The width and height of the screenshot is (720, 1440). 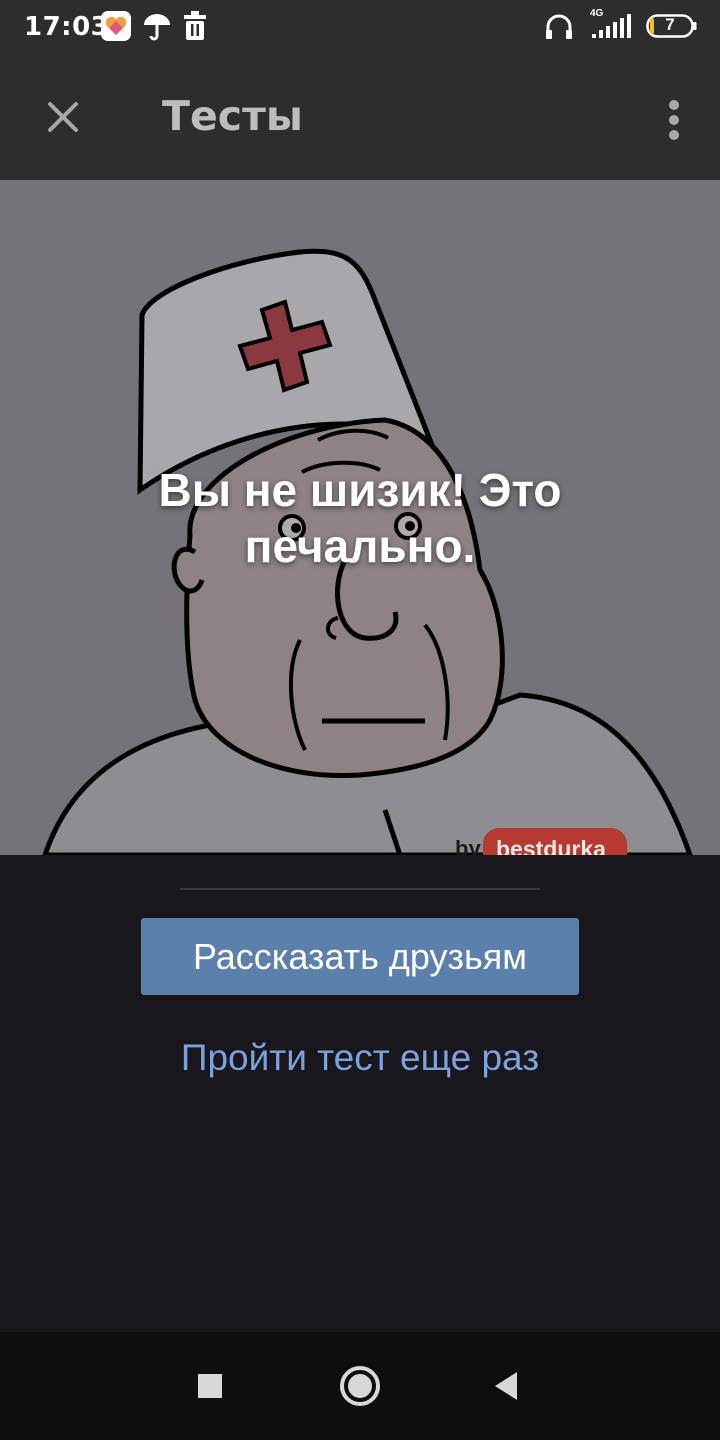 I want to click on recents-button, so click(x=210, y=1386).